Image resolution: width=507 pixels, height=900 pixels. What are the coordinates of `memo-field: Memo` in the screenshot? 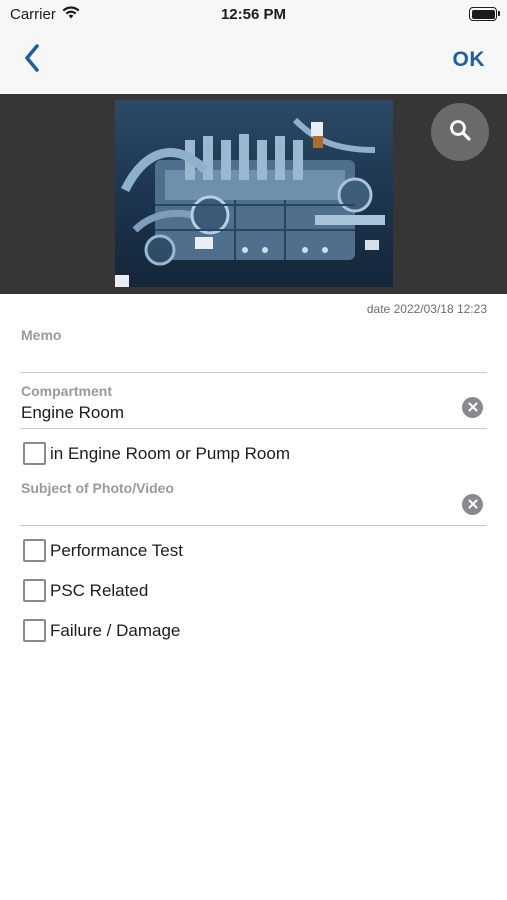 It's located at (253, 347).